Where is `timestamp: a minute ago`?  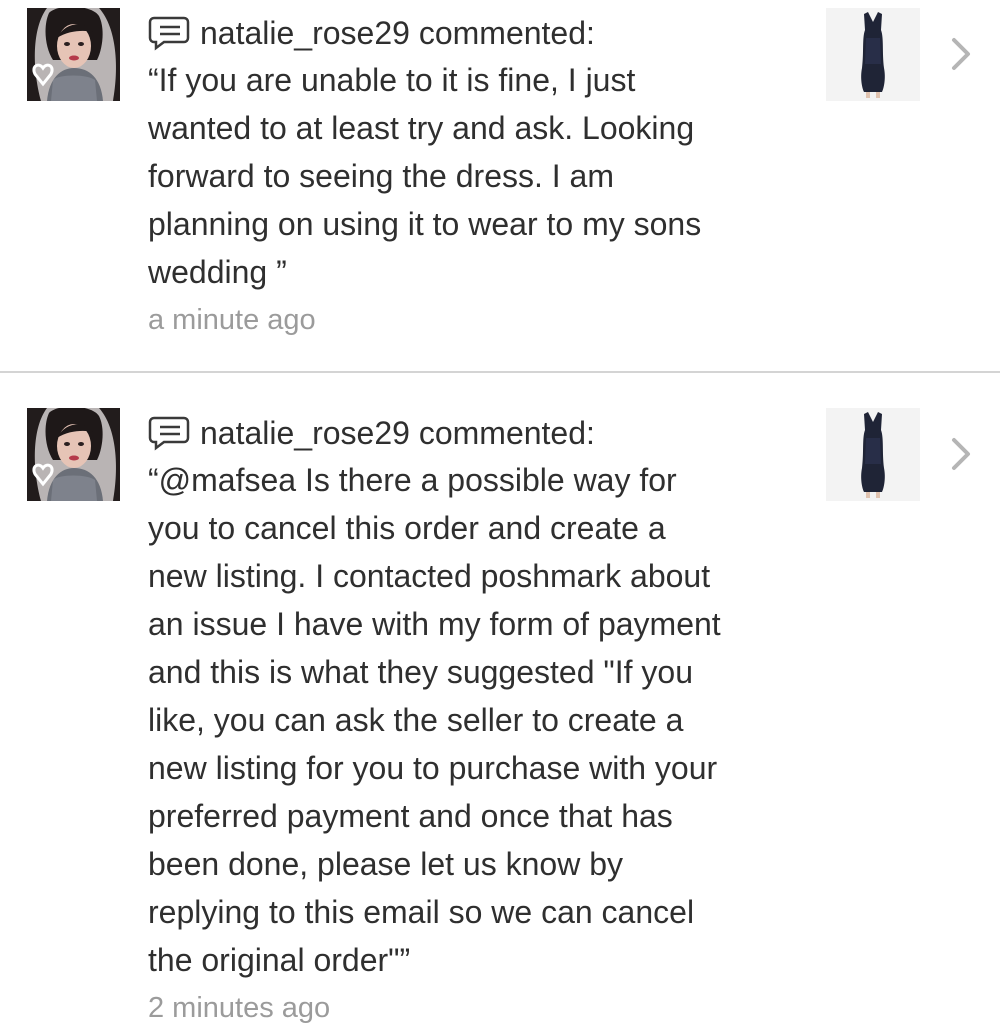 timestamp: a minute ago is located at coordinates (232, 320).